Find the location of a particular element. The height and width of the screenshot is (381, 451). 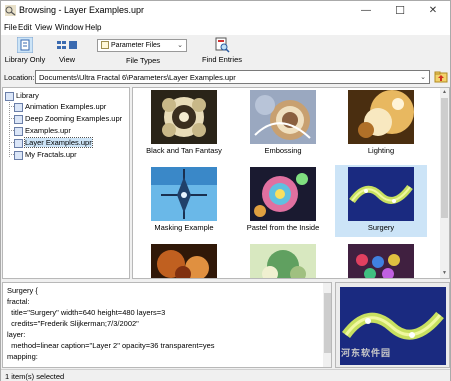

thumbnail-item-selected: Surgery is located at coordinates (381, 201).